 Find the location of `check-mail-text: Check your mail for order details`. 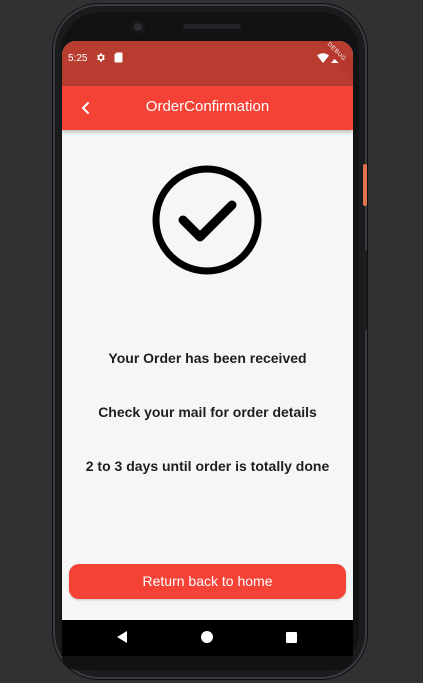

check-mail-text: Check your mail for order details is located at coordinates (207, 412).